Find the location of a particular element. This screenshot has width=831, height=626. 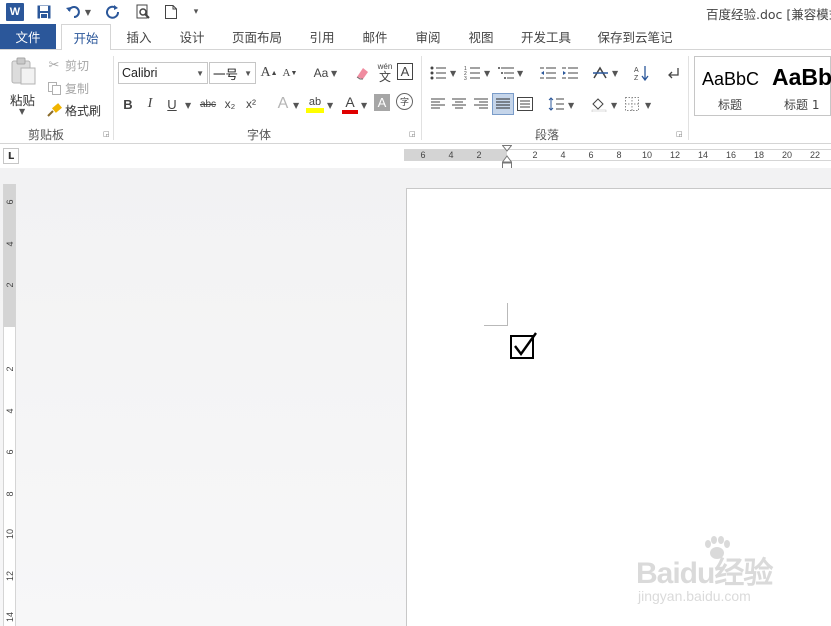

copy-button: 复制 is located at coordinates (67, 88).